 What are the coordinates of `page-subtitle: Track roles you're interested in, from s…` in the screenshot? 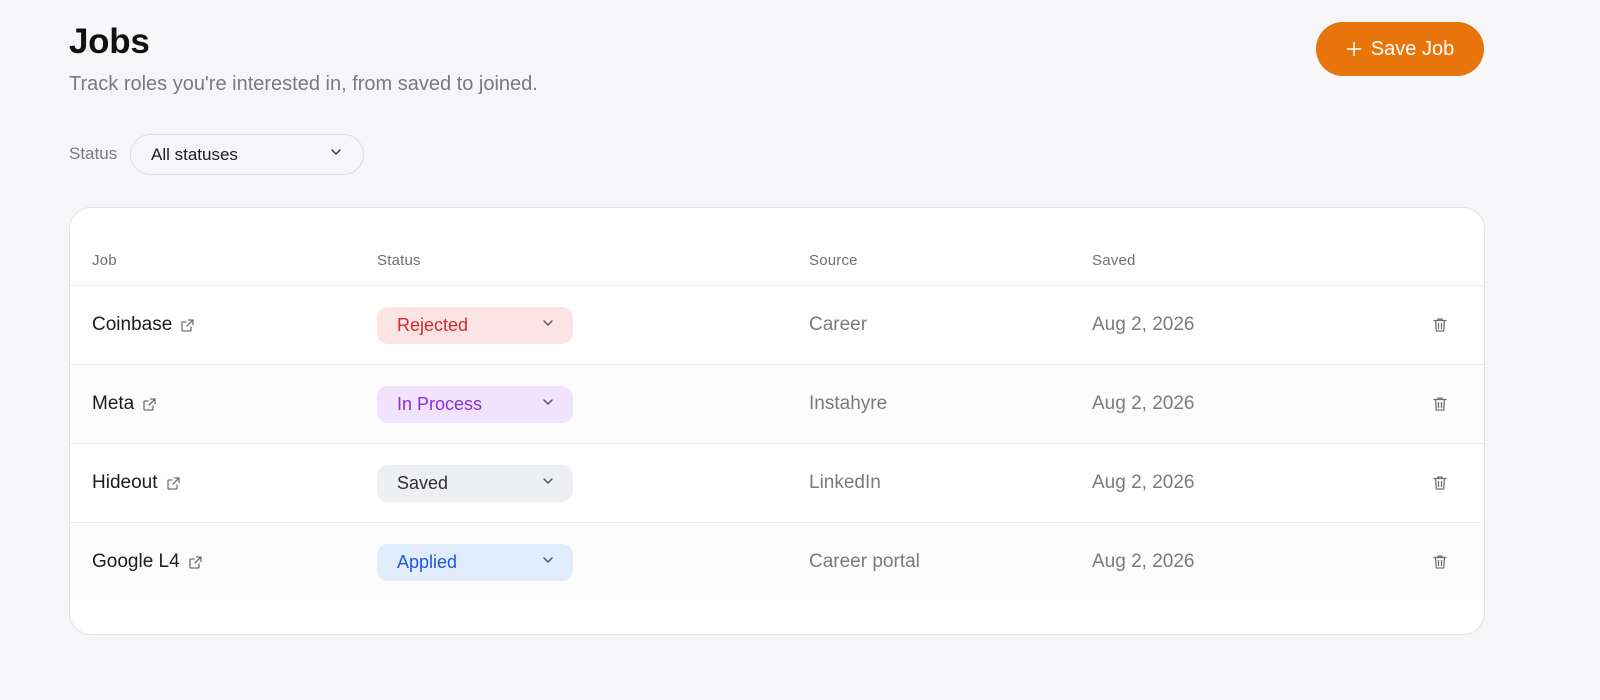 It's located at (303, 84).